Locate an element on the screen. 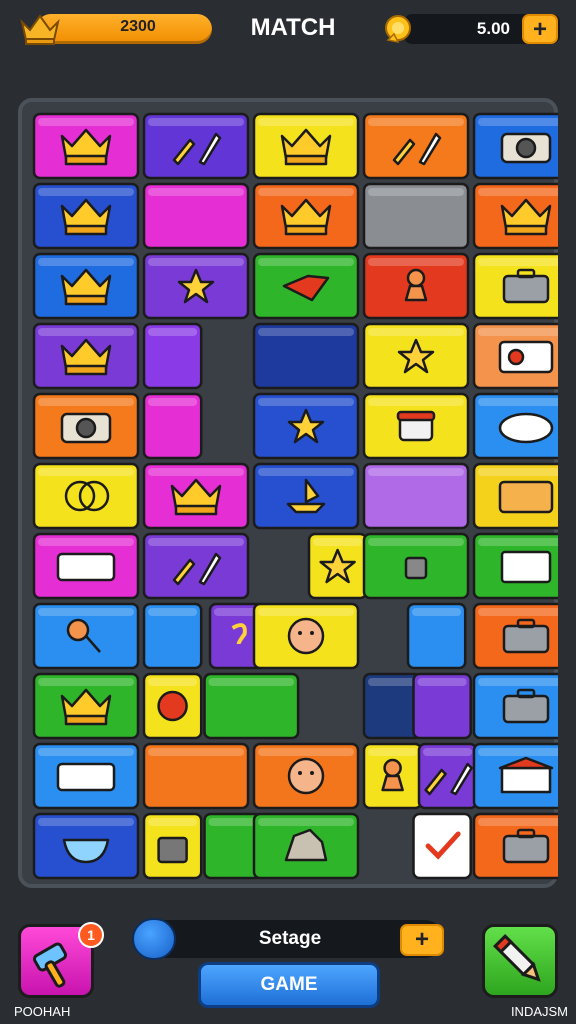  coin-value: 5.00 is located at coordinates (493, 28).